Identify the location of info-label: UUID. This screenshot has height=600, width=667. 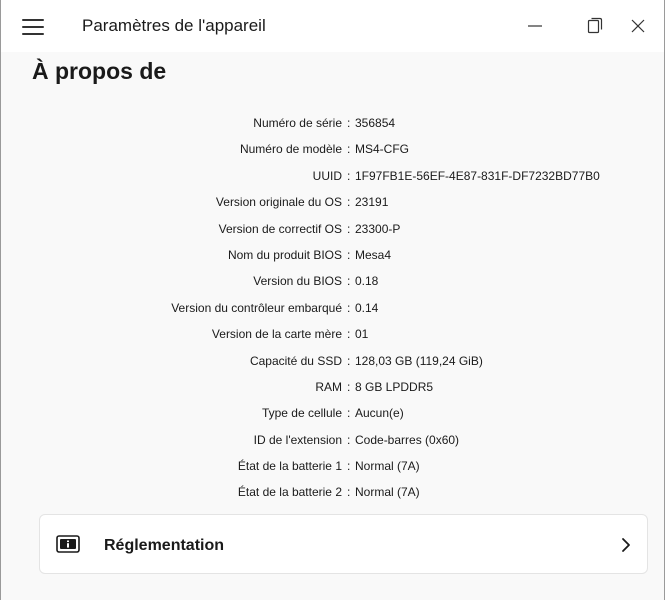
(327, 175).